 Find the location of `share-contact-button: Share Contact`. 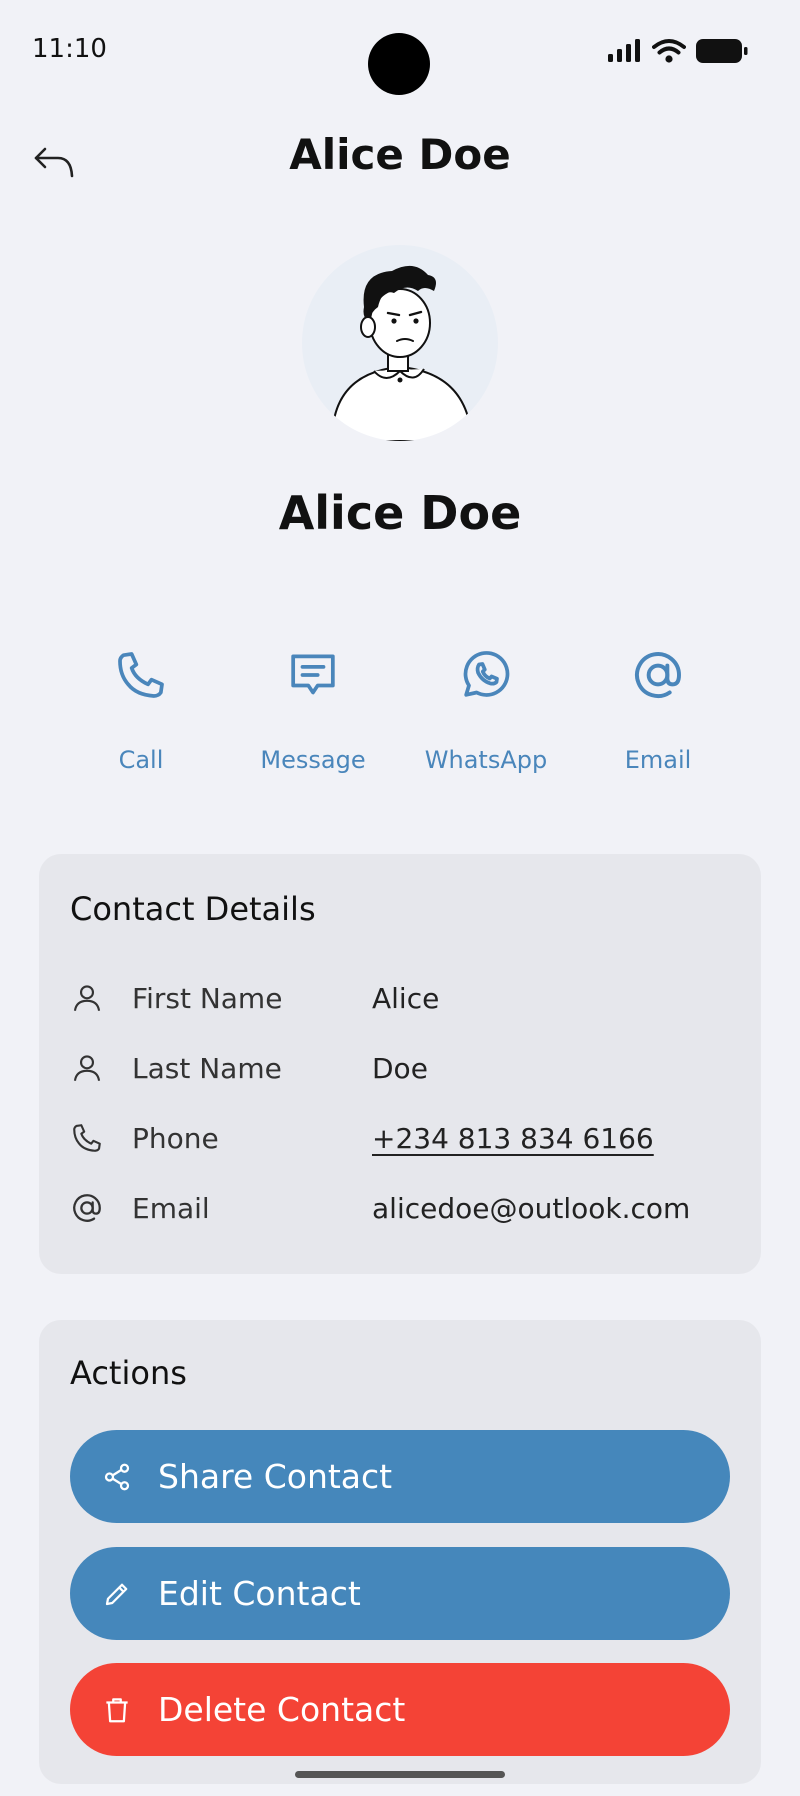

share-contact-button: Share Contact is located at coordinates (400, 1476).